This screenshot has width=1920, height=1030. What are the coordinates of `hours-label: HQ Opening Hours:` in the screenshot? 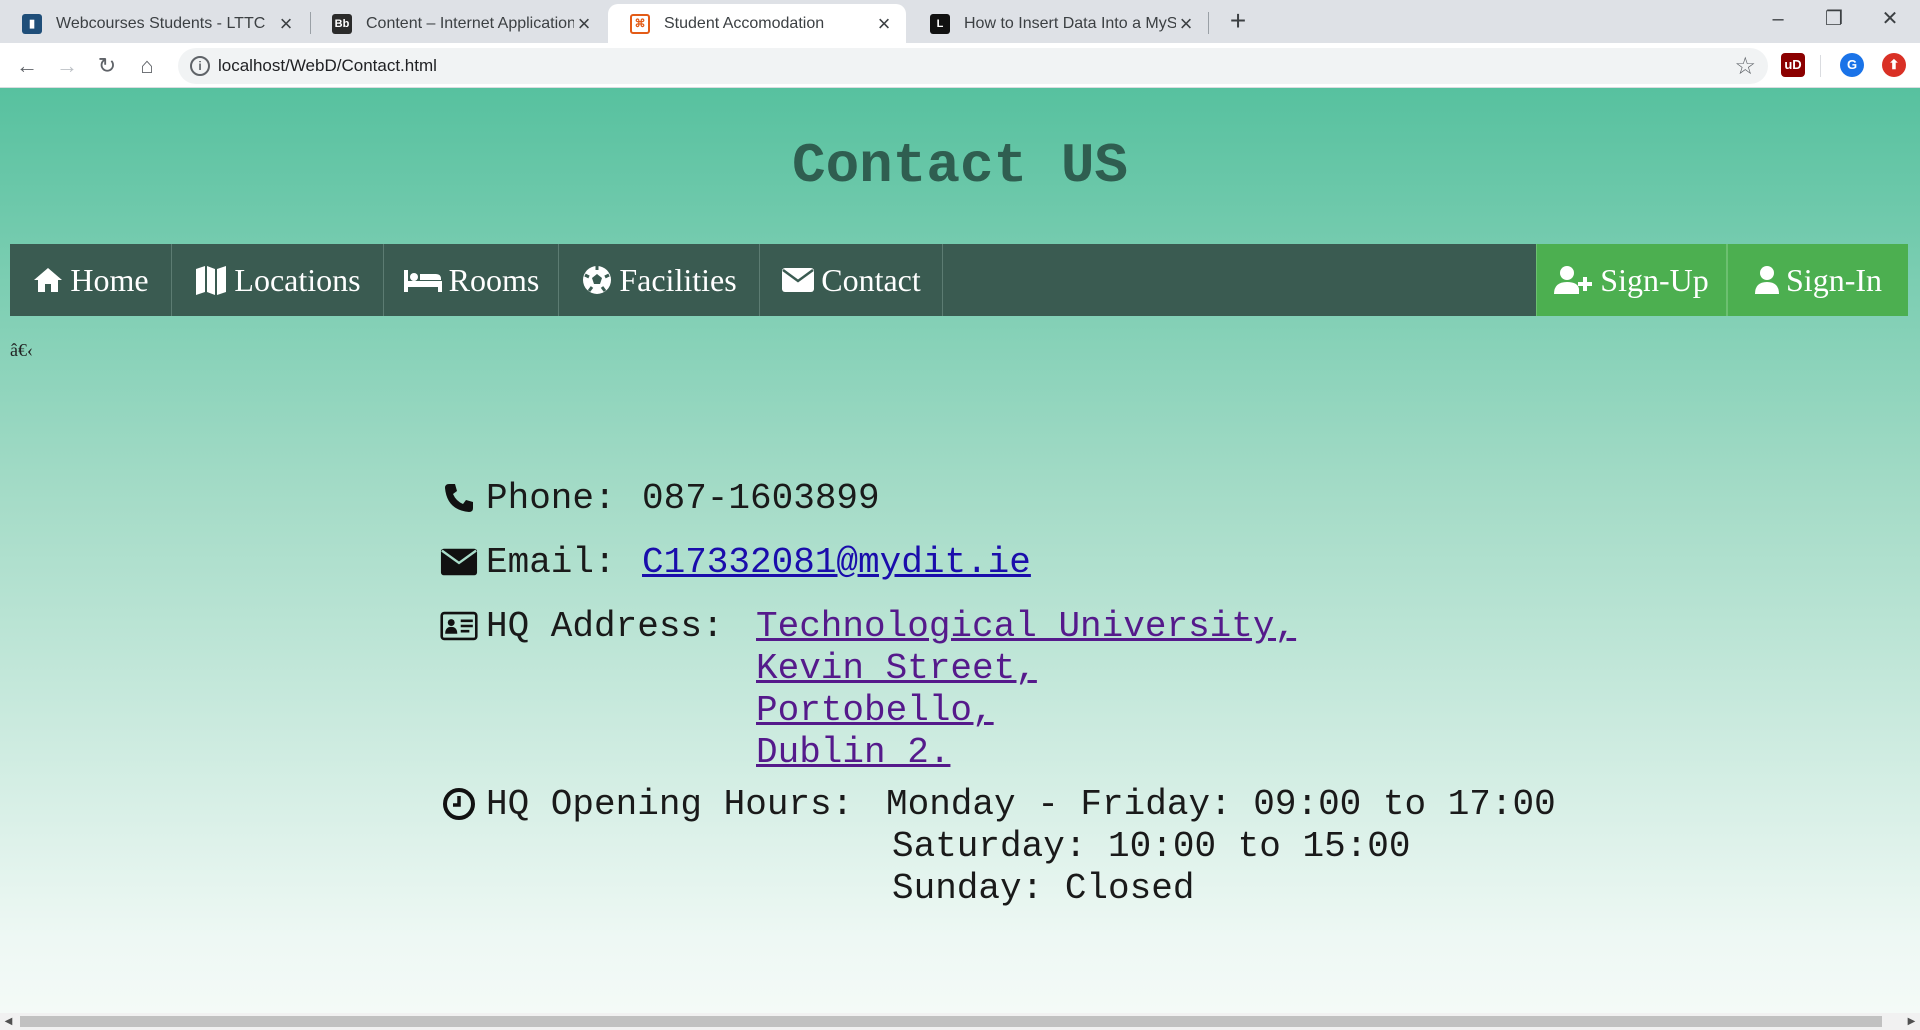 It's located at (670, 804).